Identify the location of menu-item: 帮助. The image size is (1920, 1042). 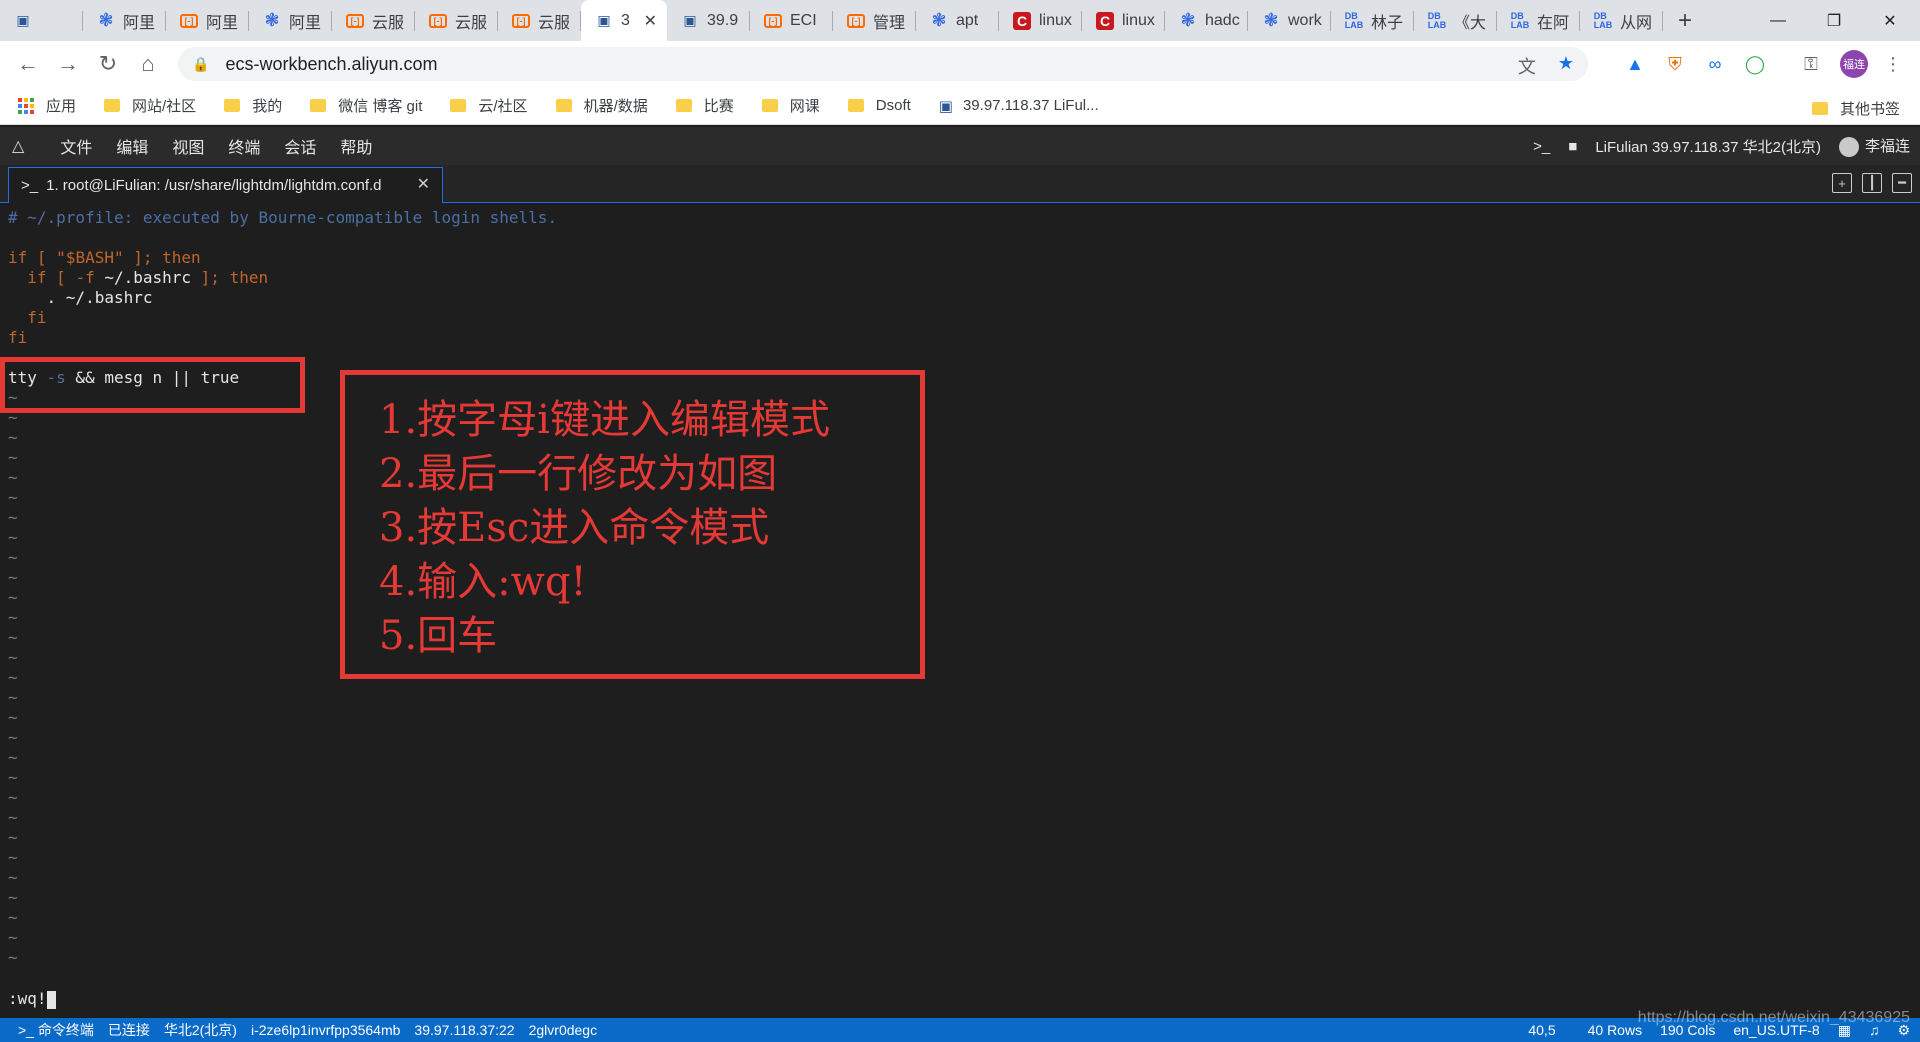
(356, 146).